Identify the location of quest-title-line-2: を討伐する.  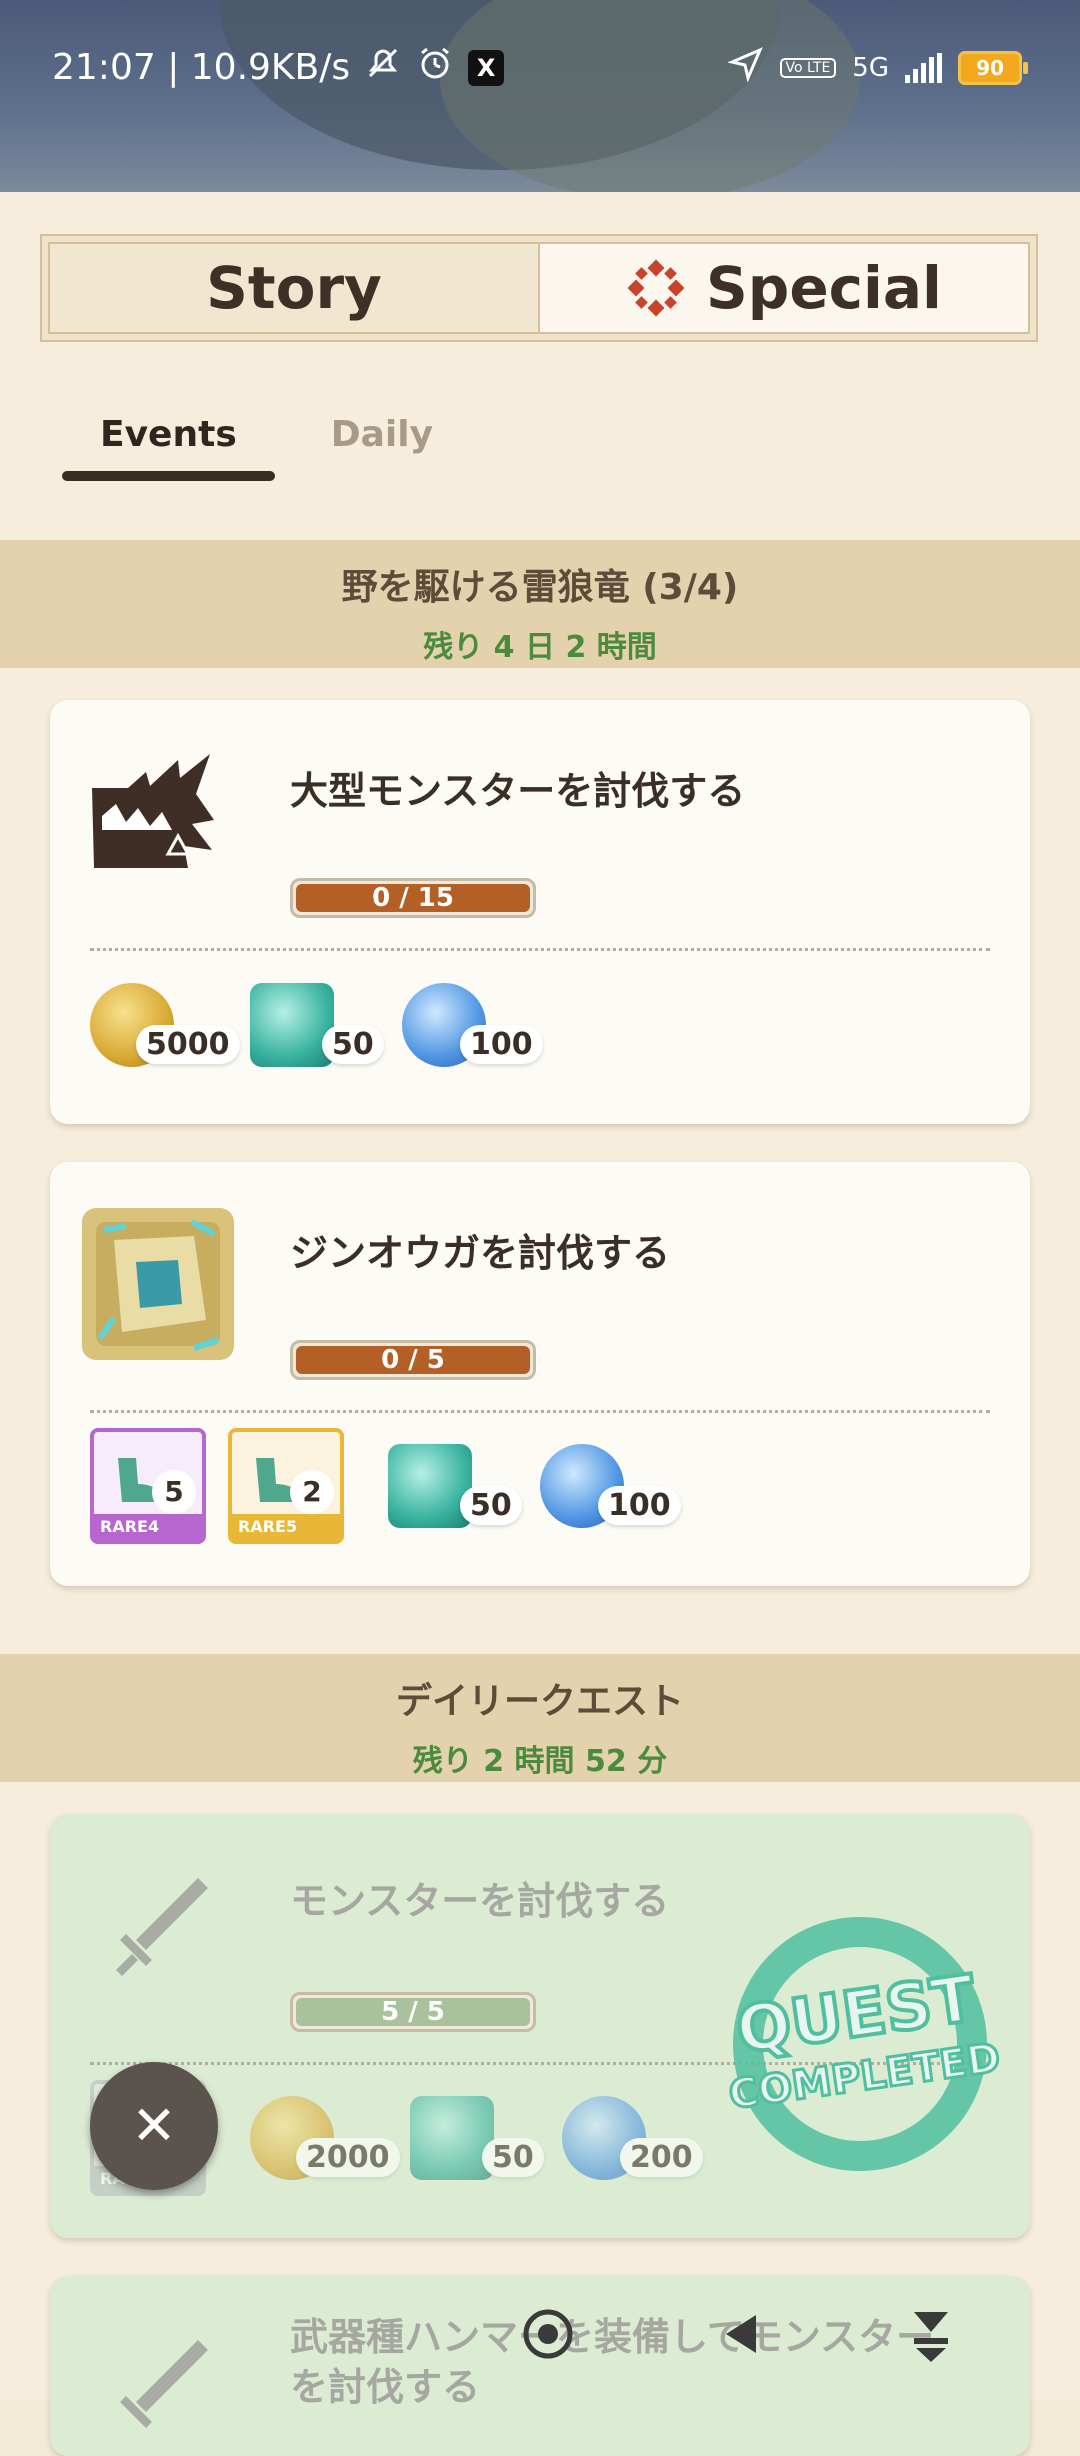
(385, 2387).